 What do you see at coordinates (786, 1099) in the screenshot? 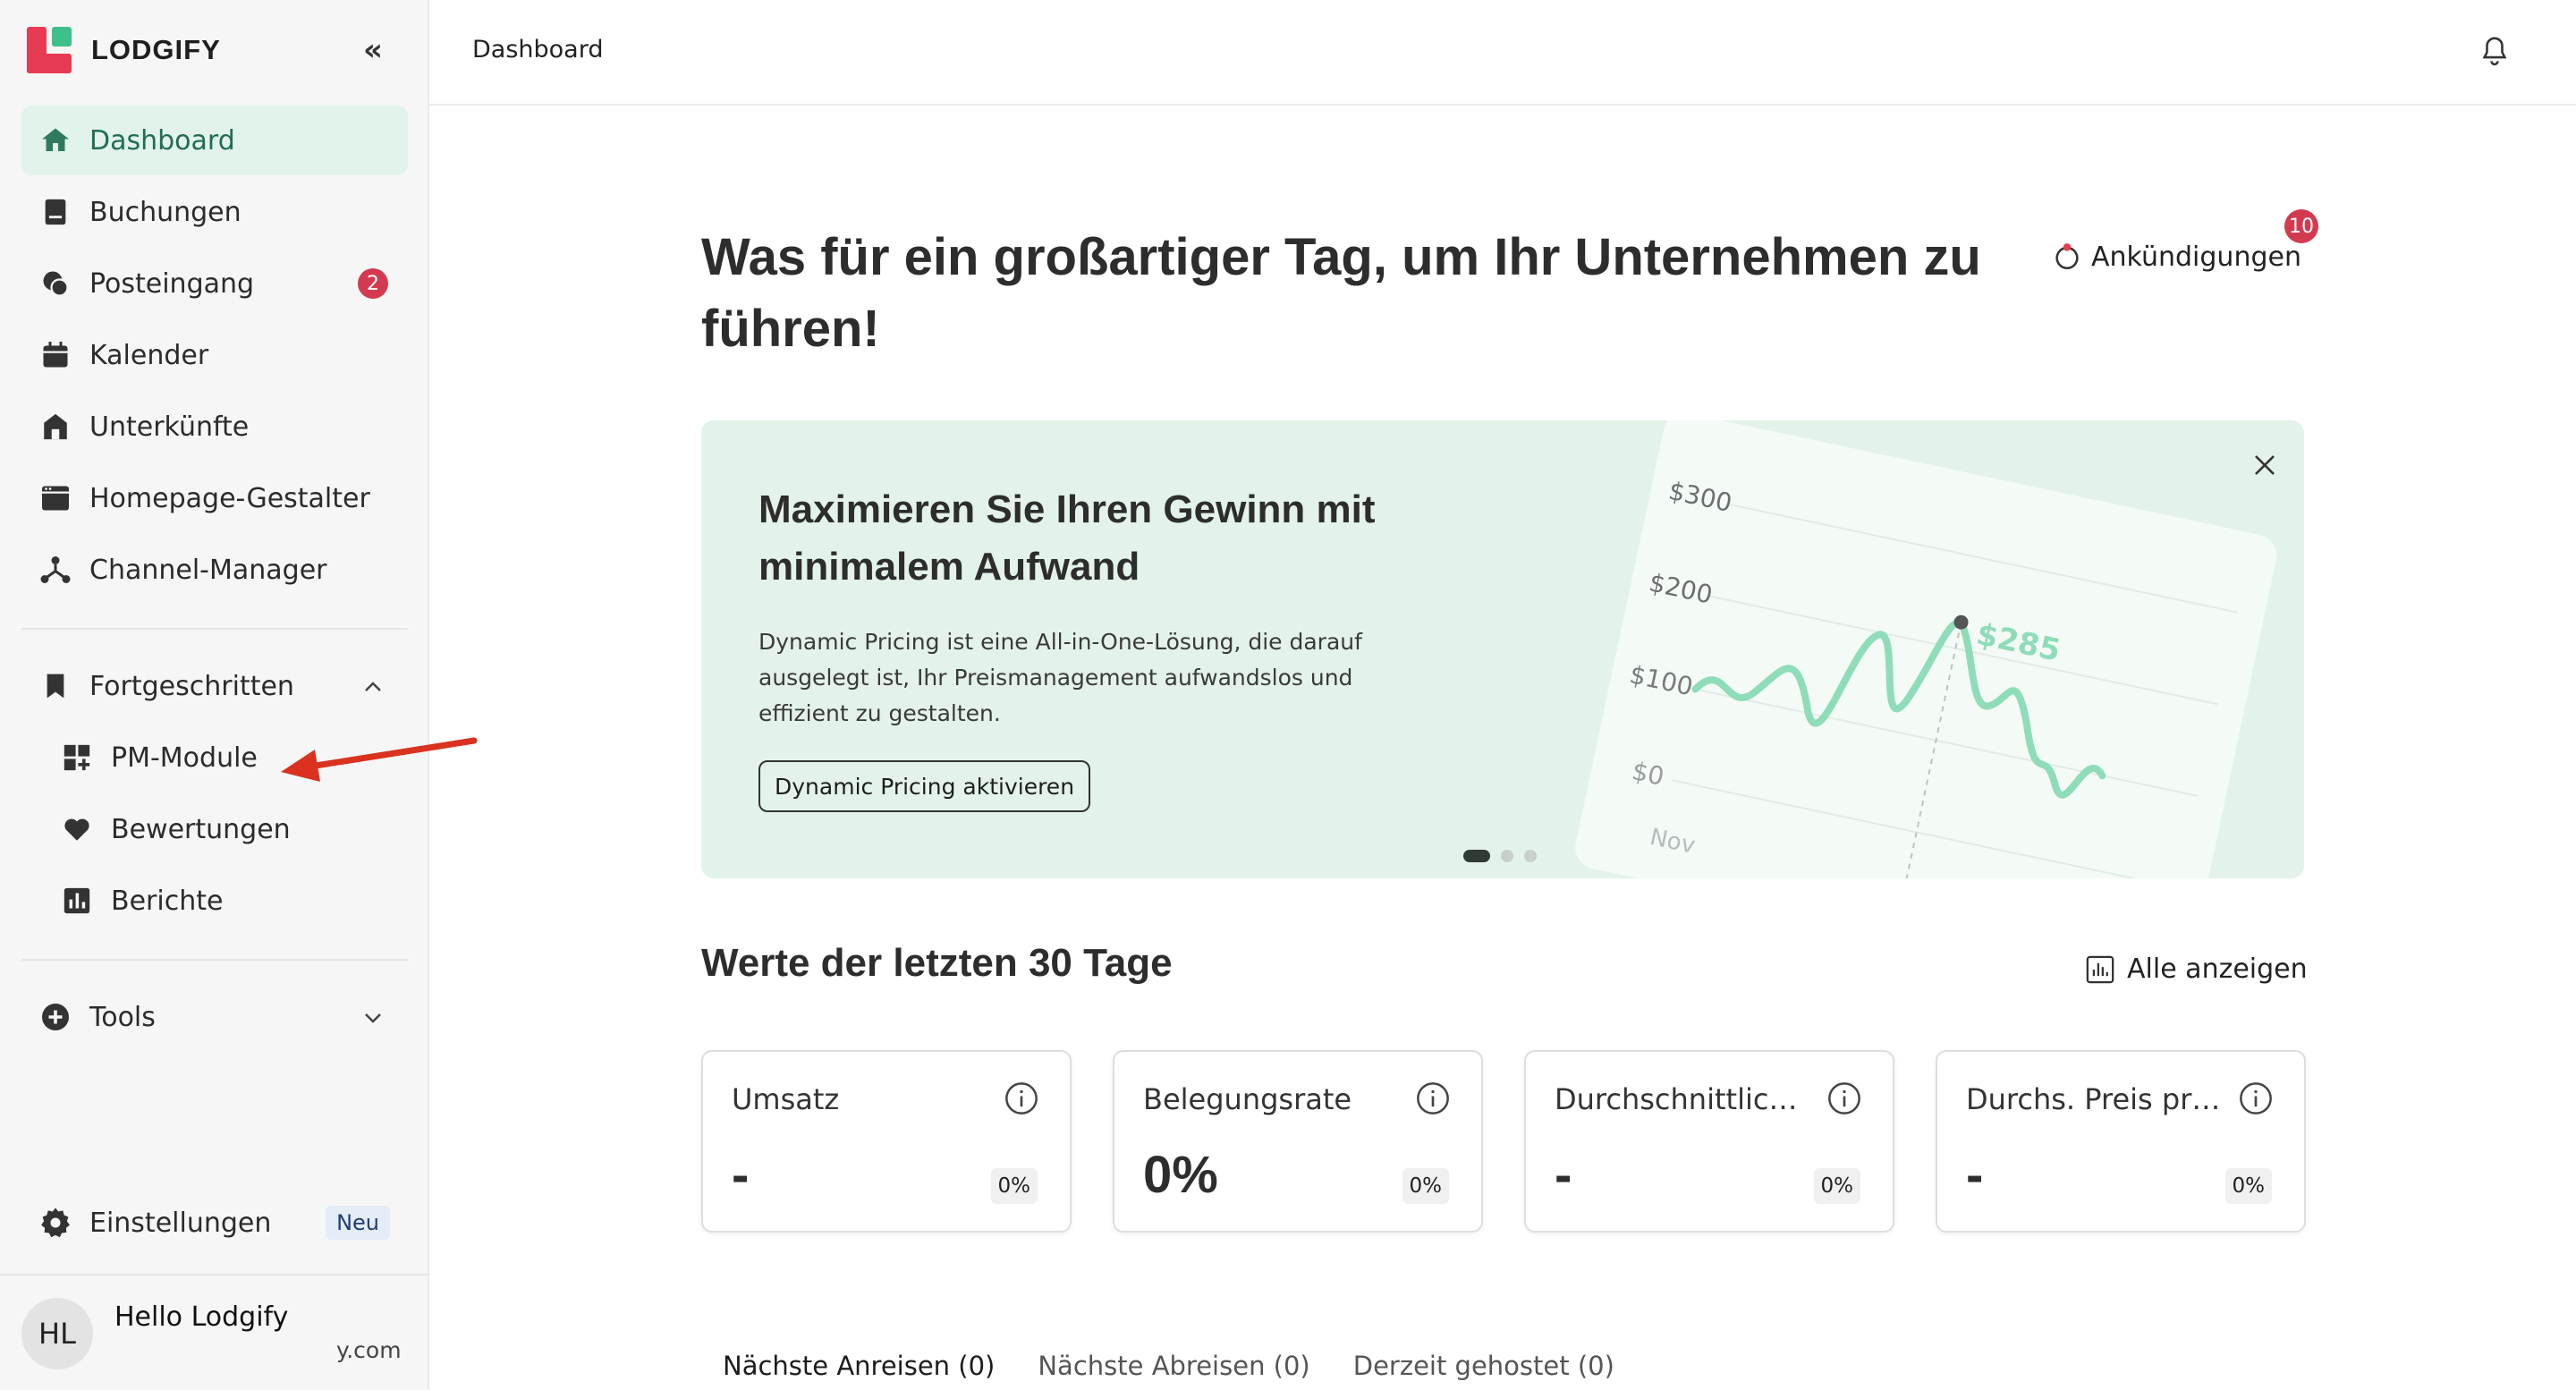
I see `kpi-label: Umsatz` at bounding box center [786, 1099].